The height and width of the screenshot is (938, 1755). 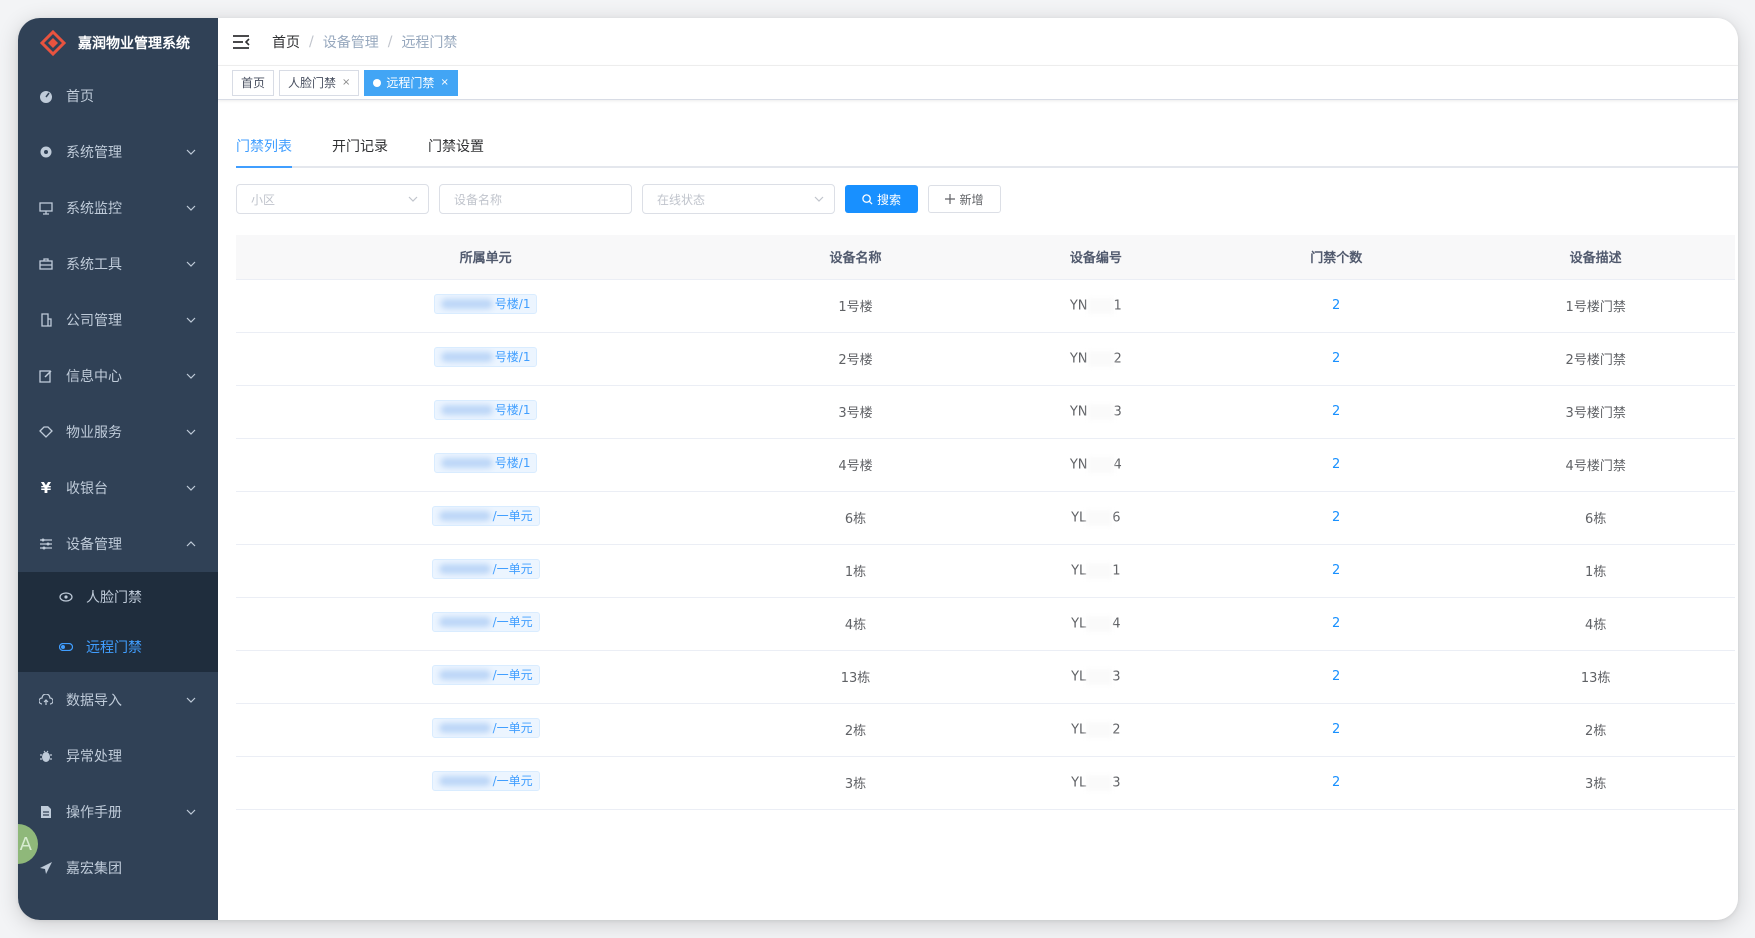 I want to click on add-button-label: 新增, so click(x=971, y=199).